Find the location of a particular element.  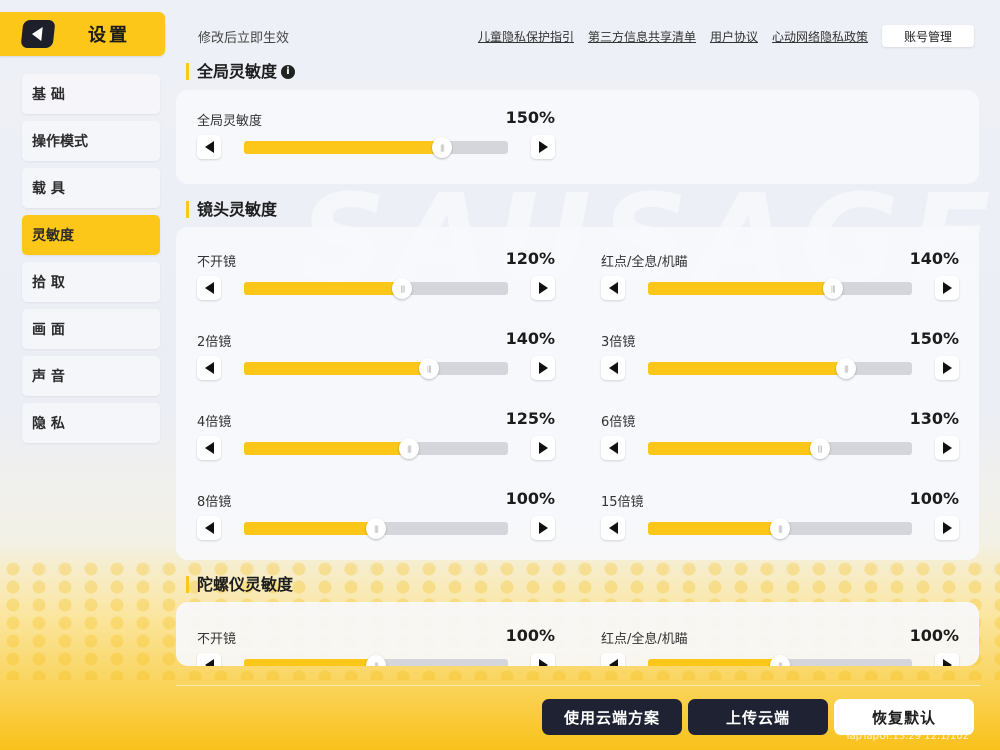

sidebar-item-sound: 声 音 is located at coordinates (91, 376).